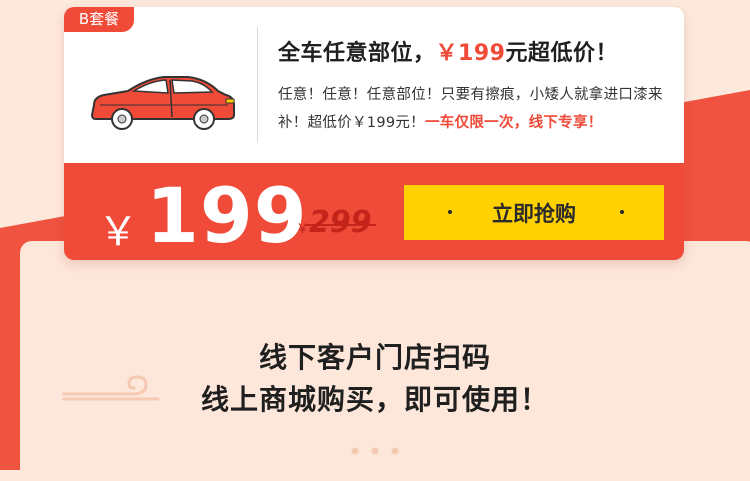 This screenshot has height=481, width=750. What do you see at coordinates (374, 357) in the screenshot?
I see `usage-line-1: 线下客户门店扫码` at bounding box center [374, 357].